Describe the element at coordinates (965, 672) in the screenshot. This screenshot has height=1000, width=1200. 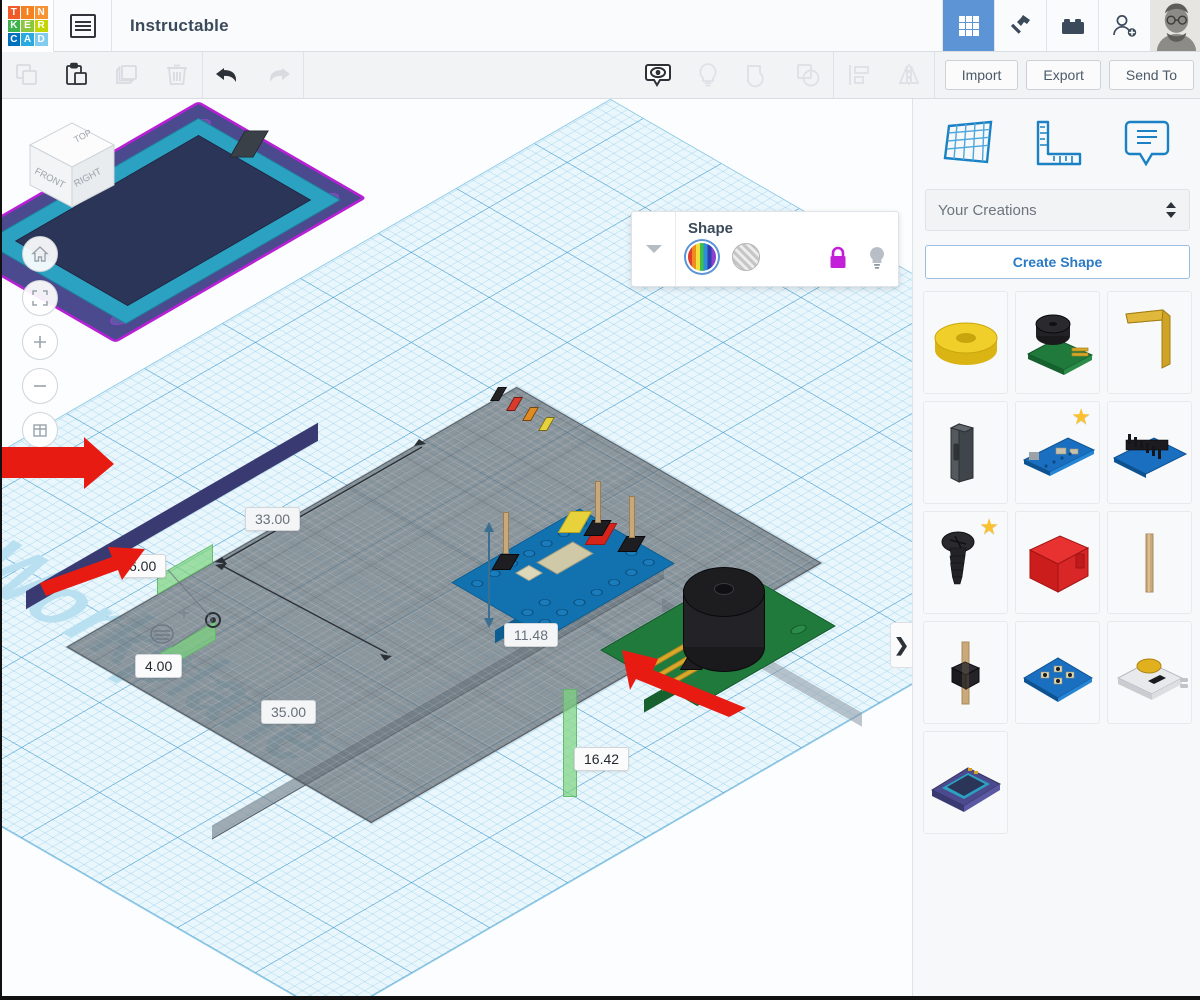
I see `shape-tile-dowel-clamp` at that location.